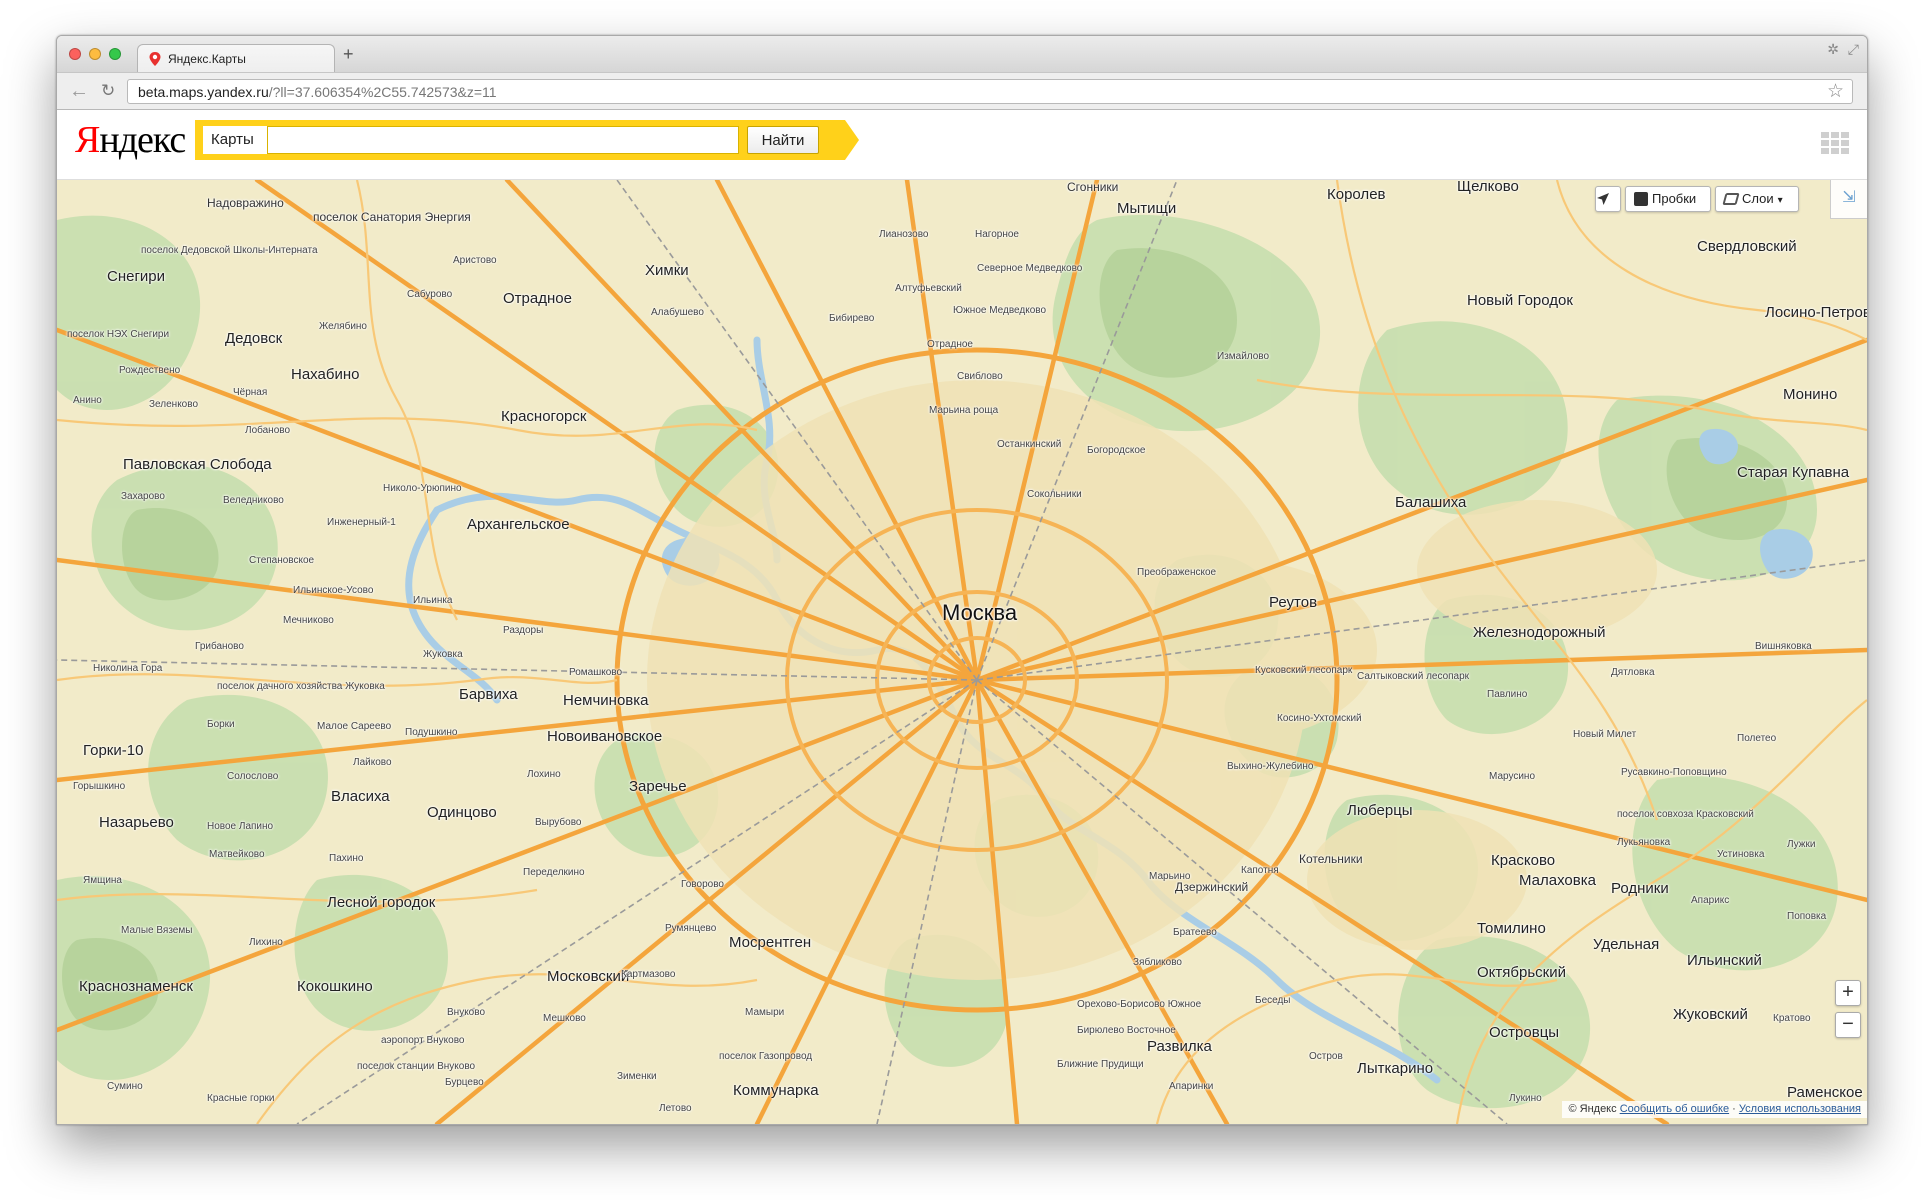 The width and height of the screenshot is (1922, 1200). I want to click on map-label-small: Братеево, so click(1195, 932).